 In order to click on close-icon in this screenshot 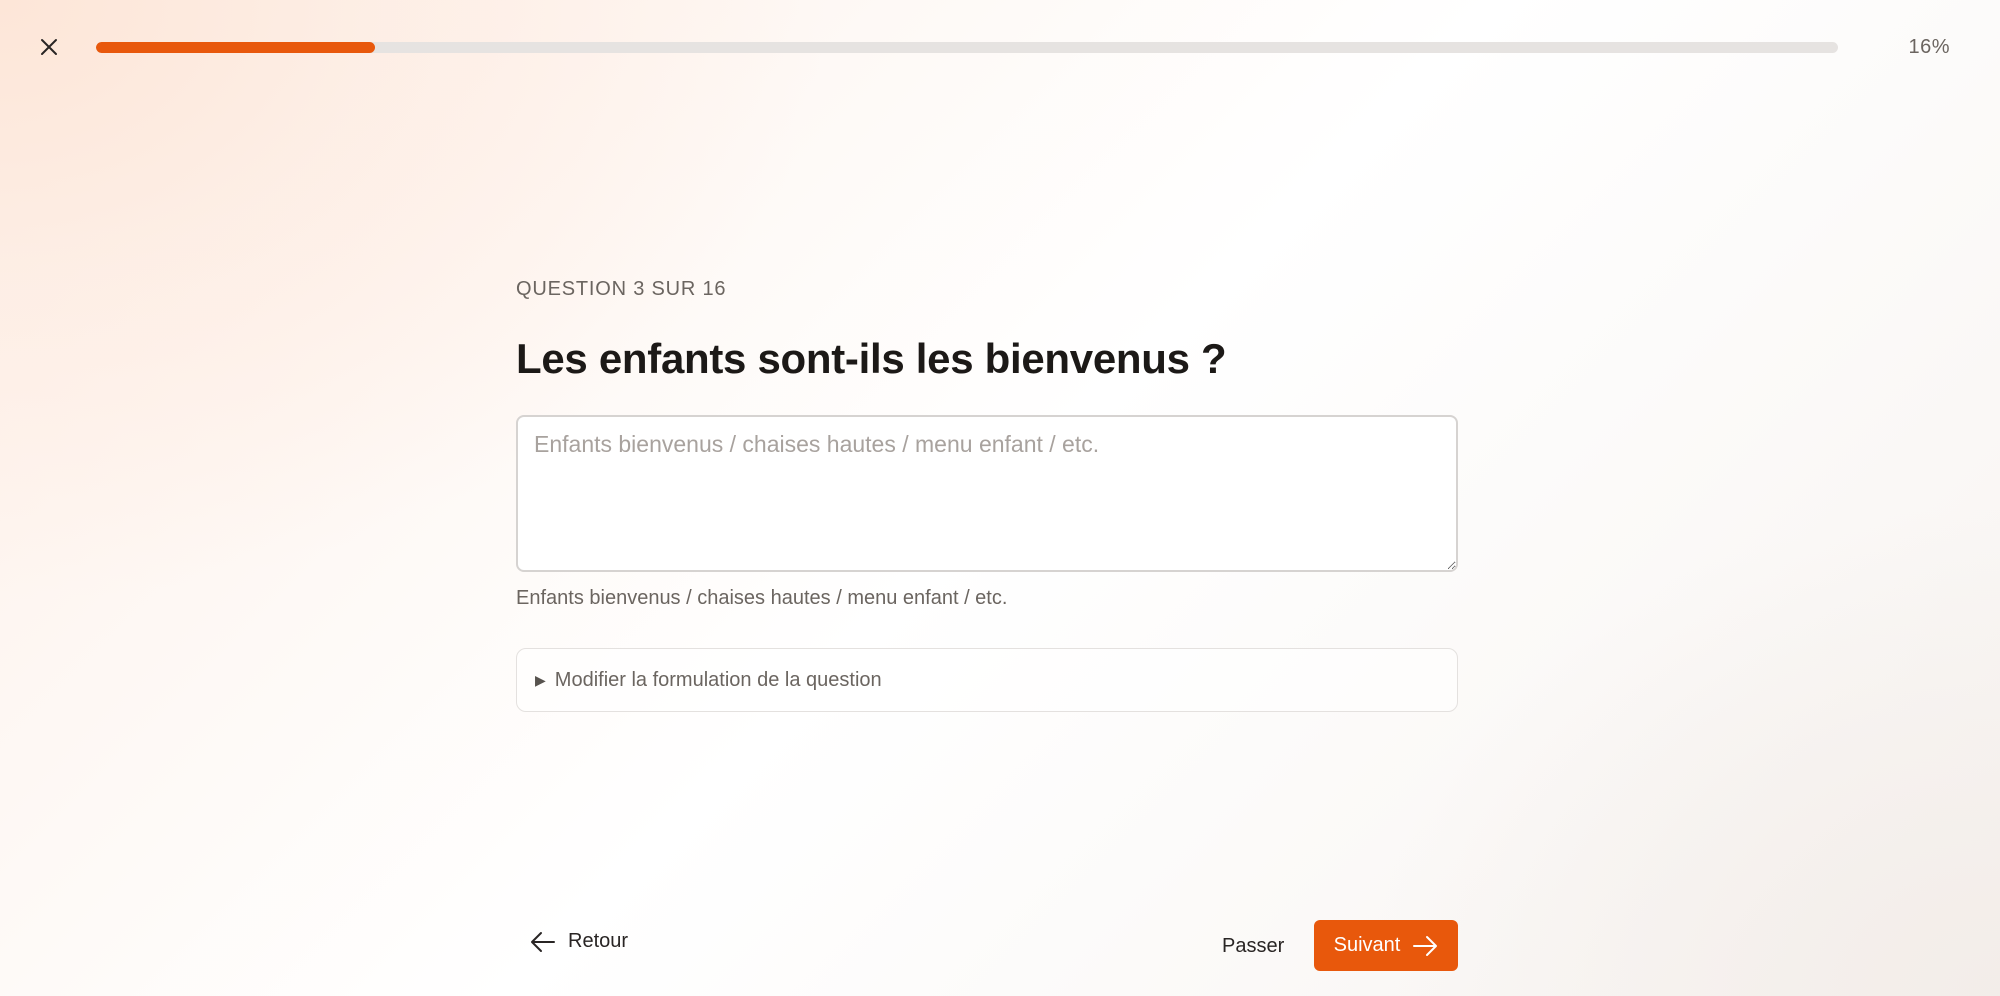, I will do `click(49, 47)`.